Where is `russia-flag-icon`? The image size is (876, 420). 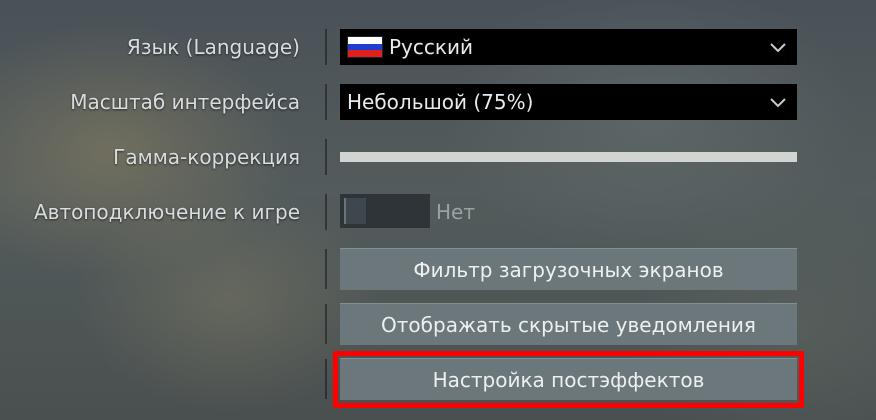
russia-flag-icon is located at coordinates (365, 47).